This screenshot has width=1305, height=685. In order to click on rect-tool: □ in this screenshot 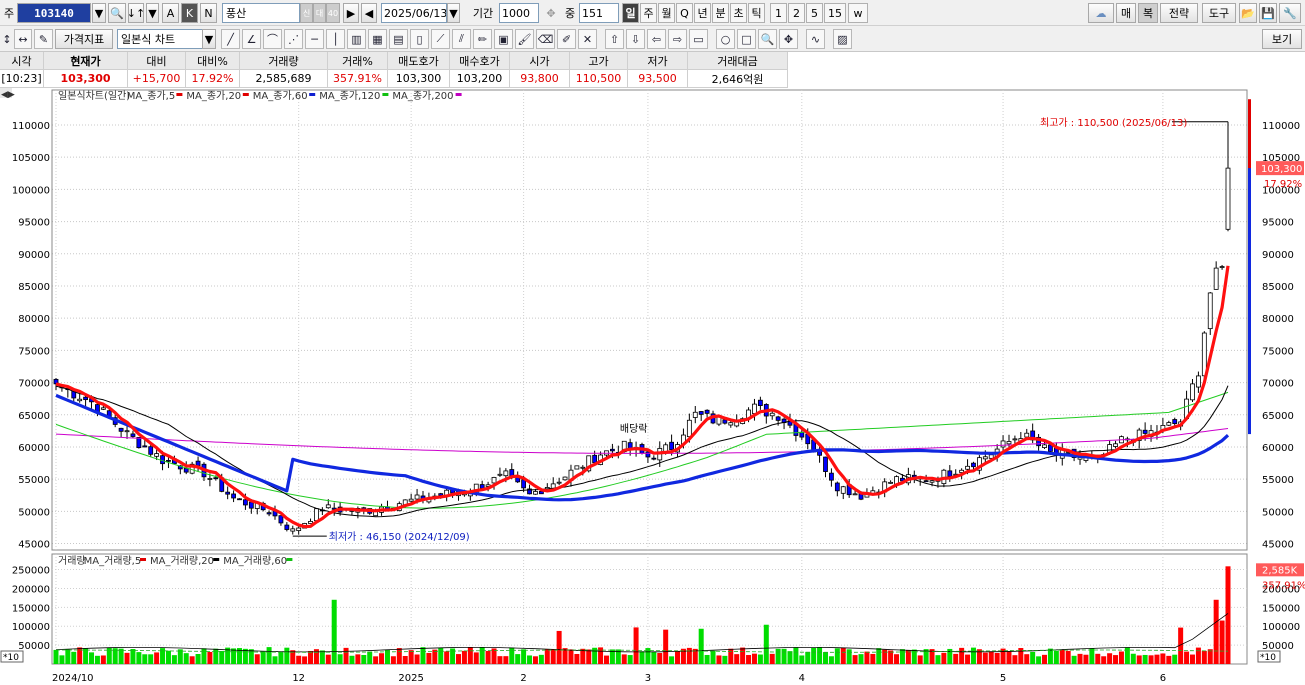, I will do `click(746, 39)`.